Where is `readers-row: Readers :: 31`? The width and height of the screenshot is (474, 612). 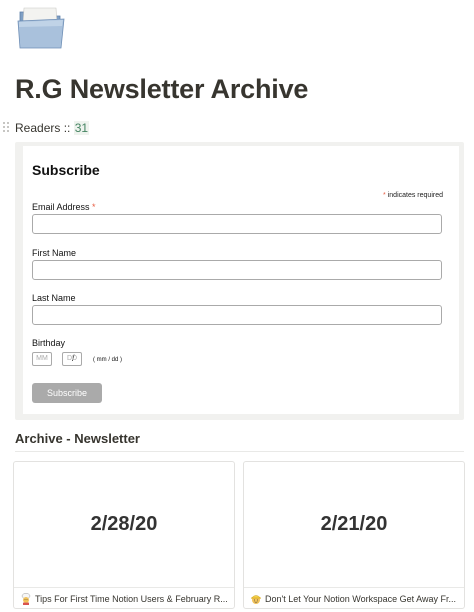
readers-row: Readers :: 31 is located at coordinates (52, 128).